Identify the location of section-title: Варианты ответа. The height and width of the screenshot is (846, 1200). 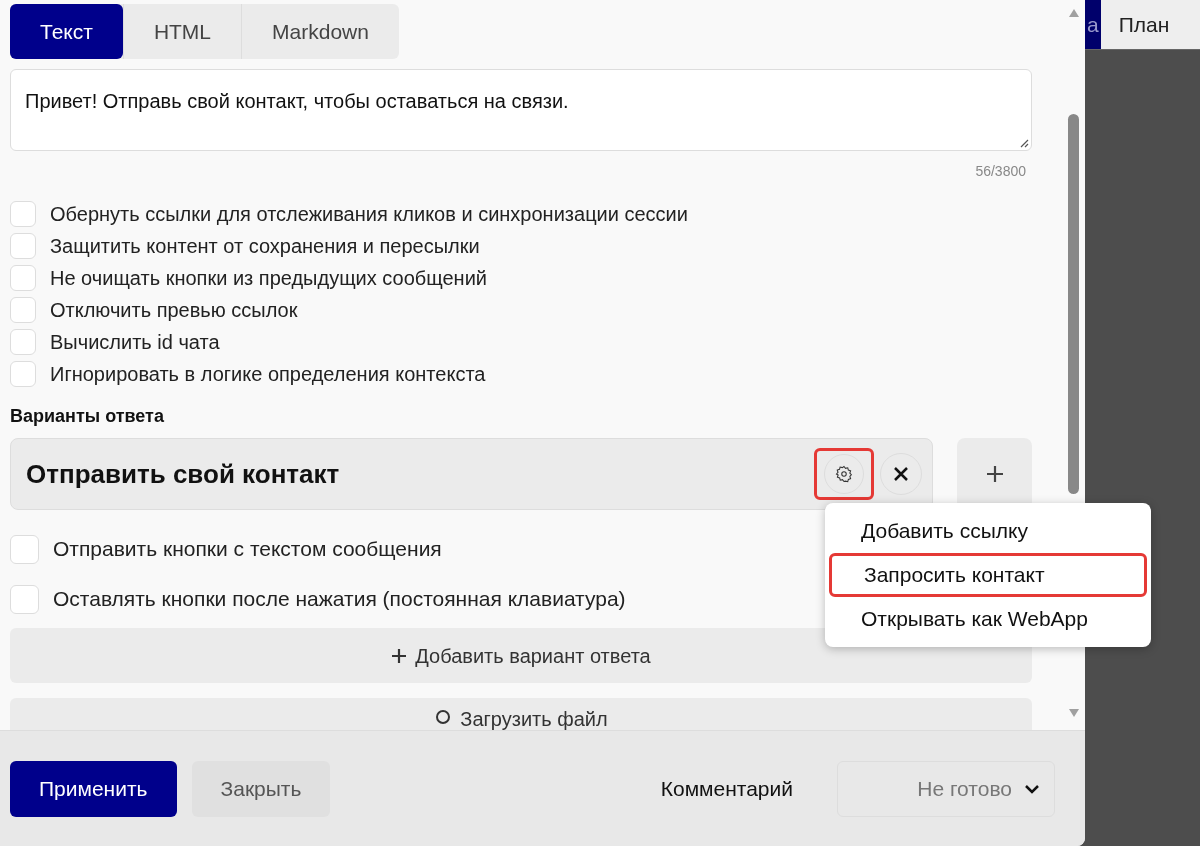
(87, 416).